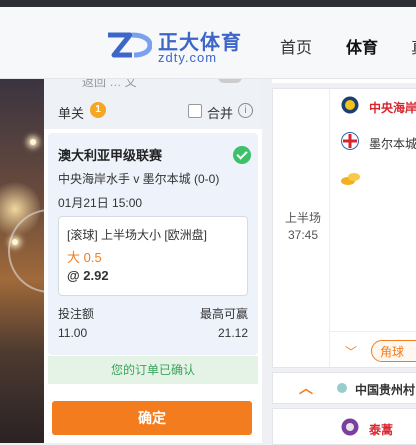 The image size is (416, 445). Describe the element at coordinates (98, 110) in the screenshot. I see `single-count-badge: 1` at that location.